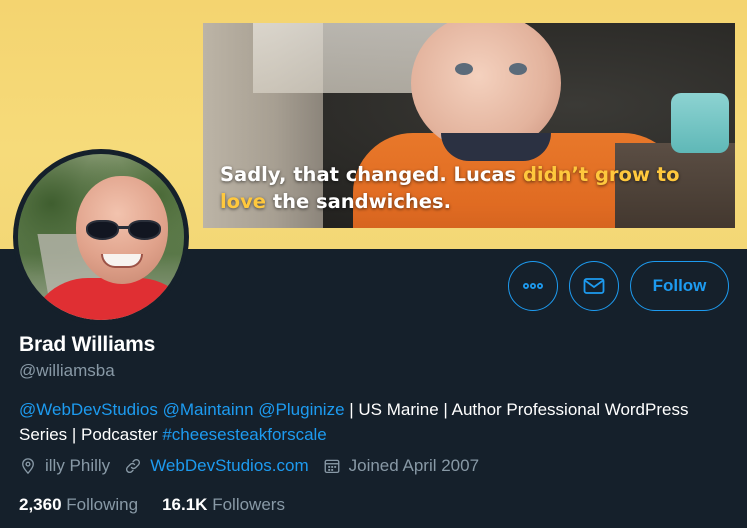  What do you see at coordinates (332, 466) in the screenshot?
I see `calendar-icon` at bounding box center [332, 466].